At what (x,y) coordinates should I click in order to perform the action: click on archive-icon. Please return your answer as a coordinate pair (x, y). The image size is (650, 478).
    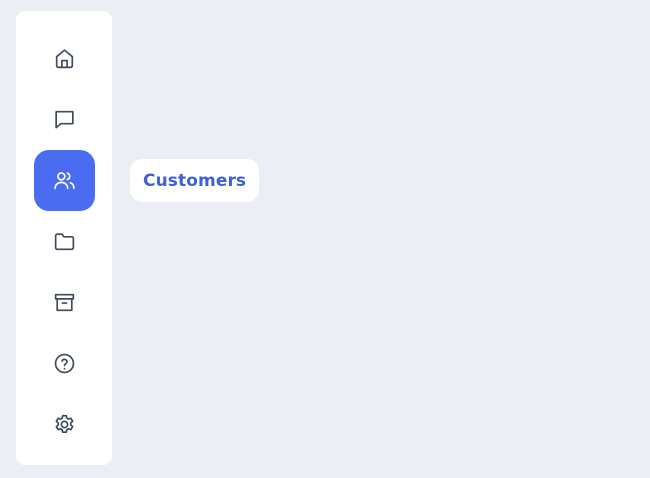
    Looking at the image, I should click on (64, 302).